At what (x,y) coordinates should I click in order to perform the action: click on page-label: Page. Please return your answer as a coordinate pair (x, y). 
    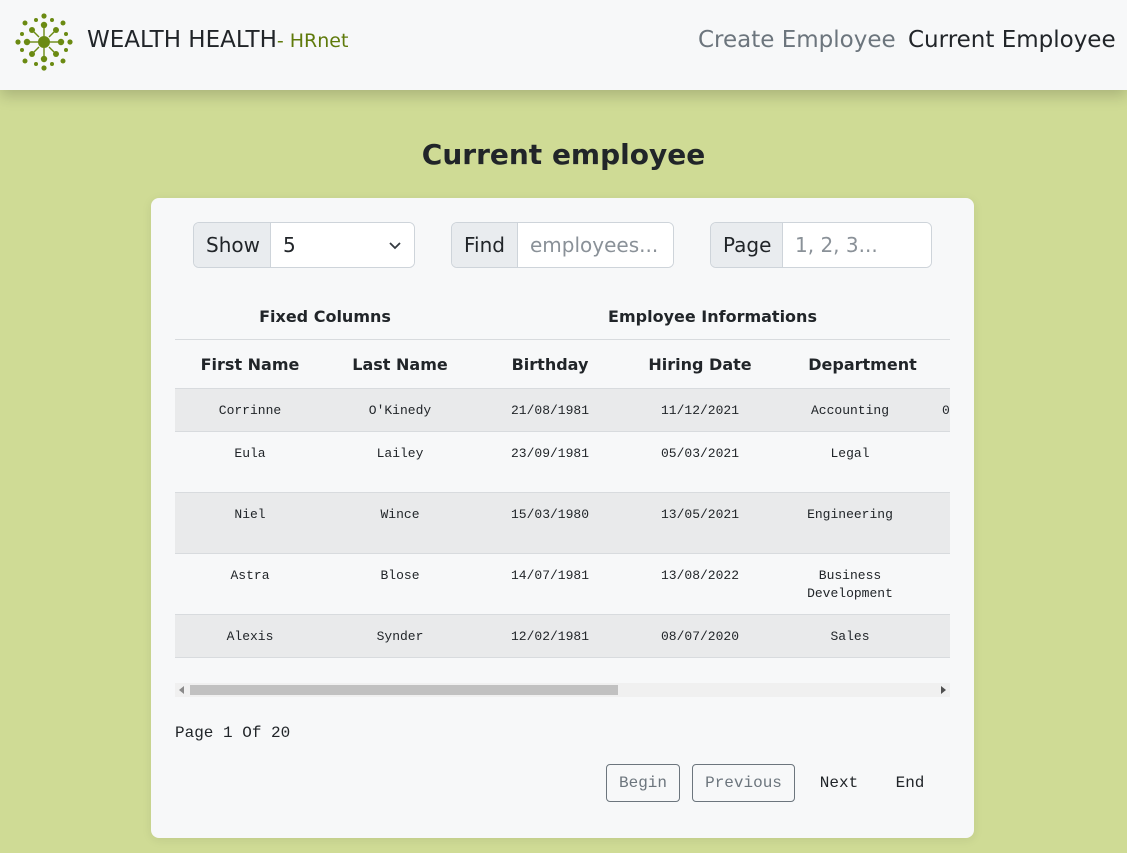
    Looking at the image, I should click on (747, 245).